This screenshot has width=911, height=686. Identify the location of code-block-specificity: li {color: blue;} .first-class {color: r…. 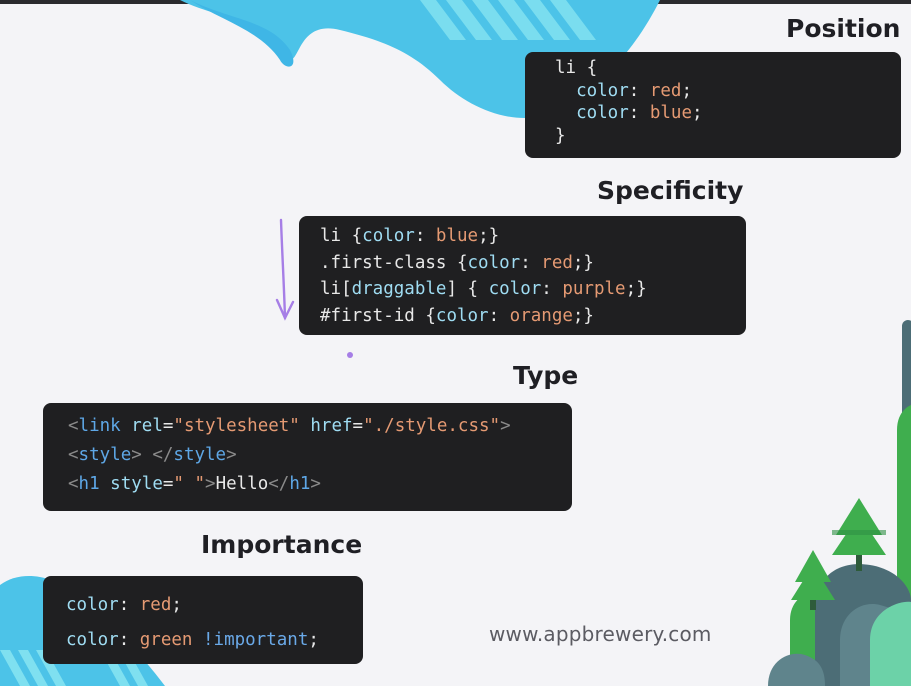
(522, 275).